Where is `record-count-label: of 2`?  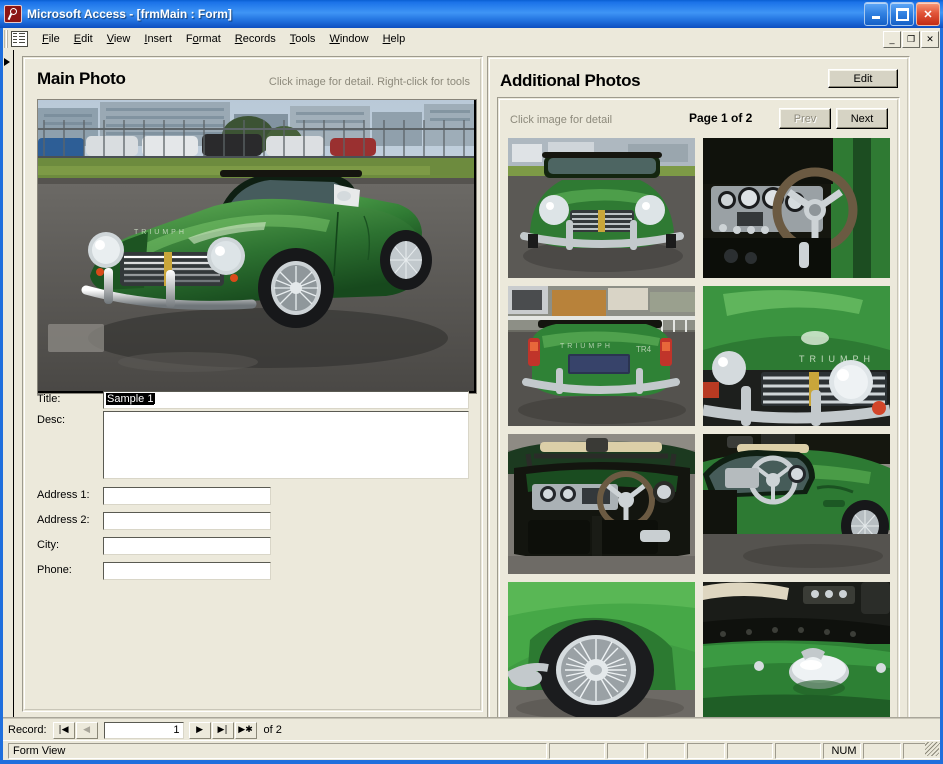 record-count-label: of 2 is located at coordinates (272, 730).